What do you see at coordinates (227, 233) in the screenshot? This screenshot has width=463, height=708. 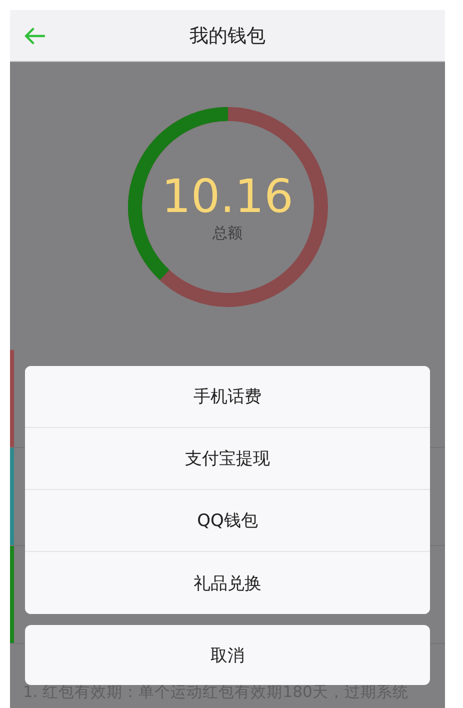 I see `total-label: 总额` at bounding box center [227, 233].